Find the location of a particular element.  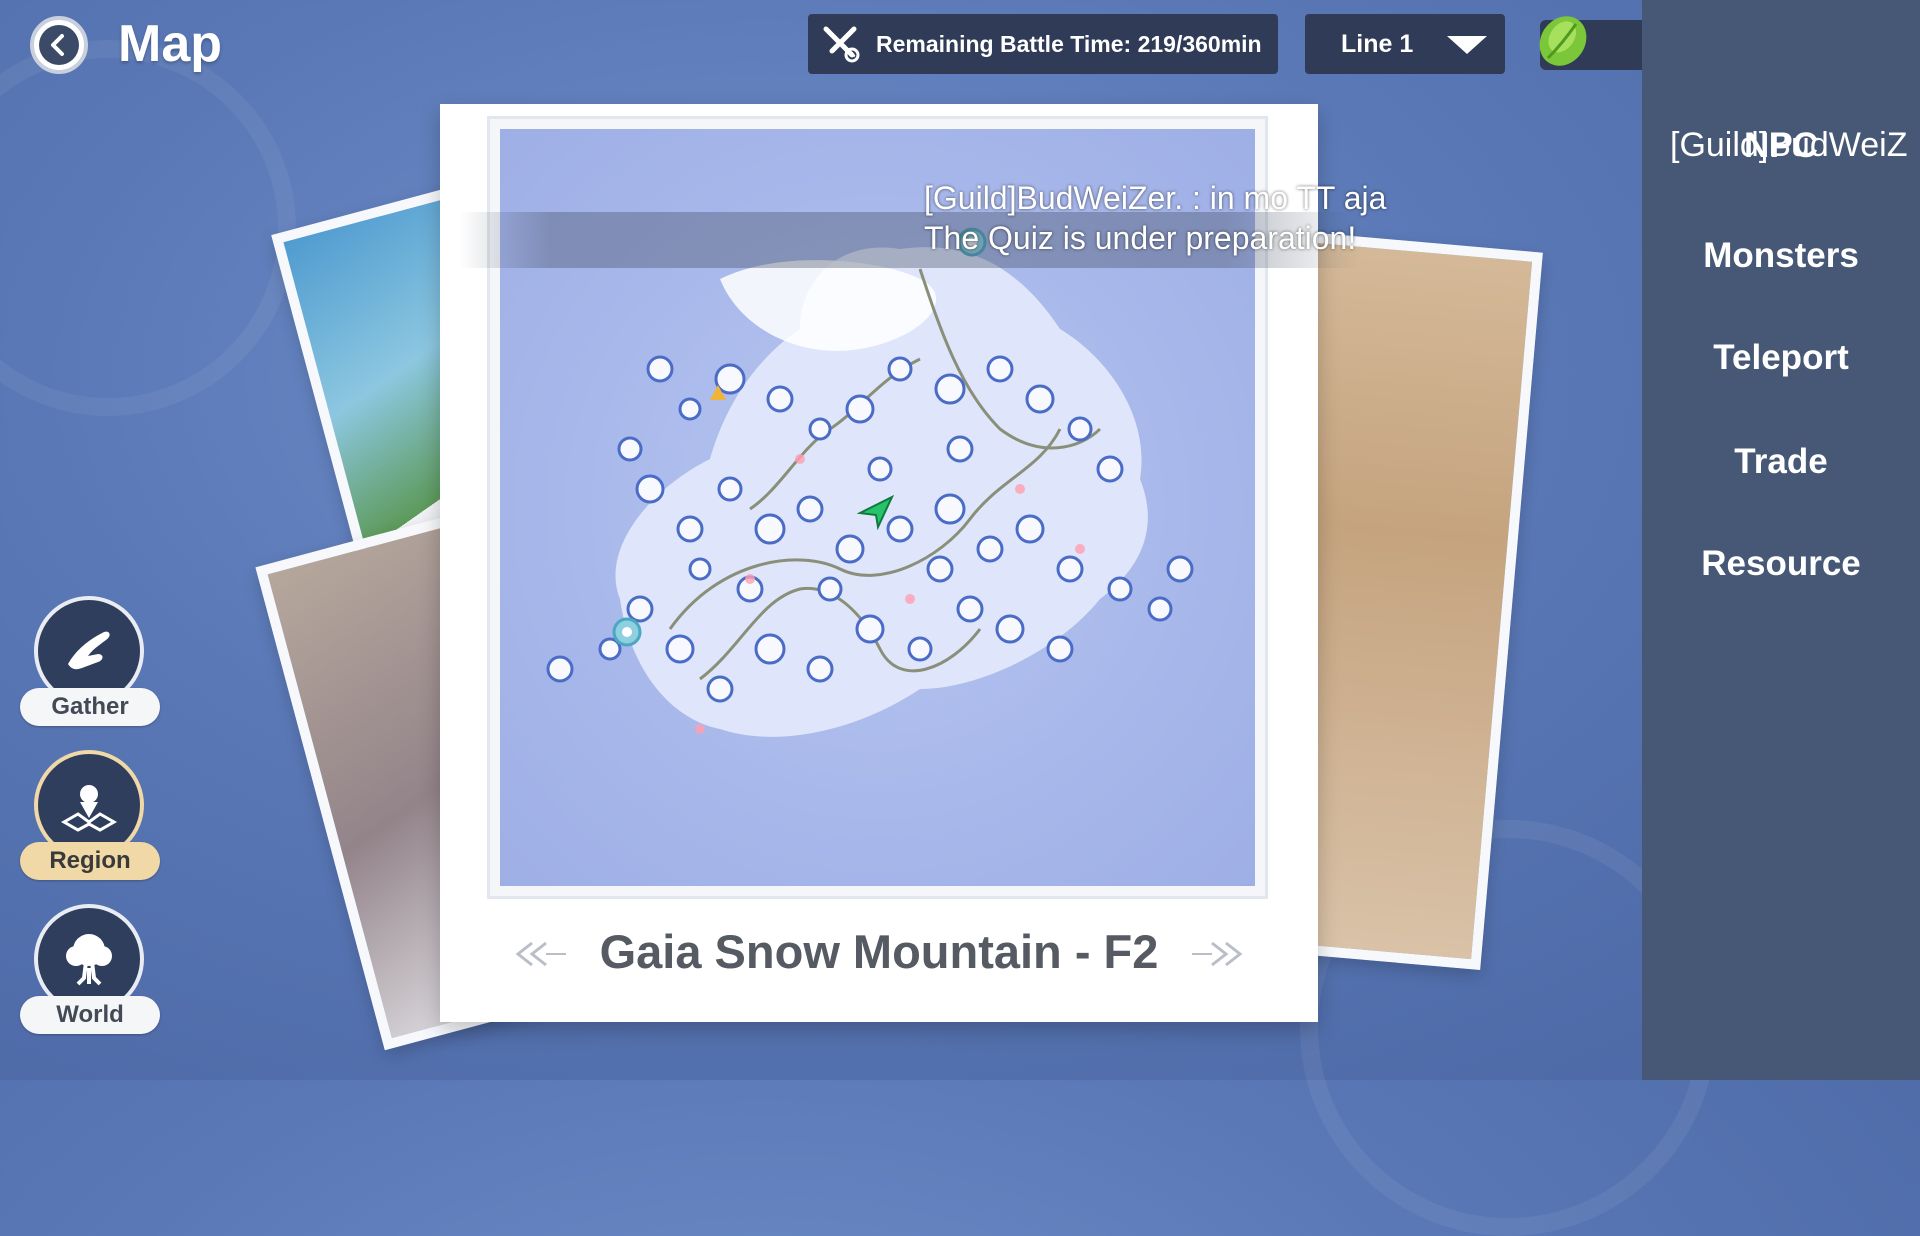

leaf-currency-icon is located at coordinates (1563, 41).